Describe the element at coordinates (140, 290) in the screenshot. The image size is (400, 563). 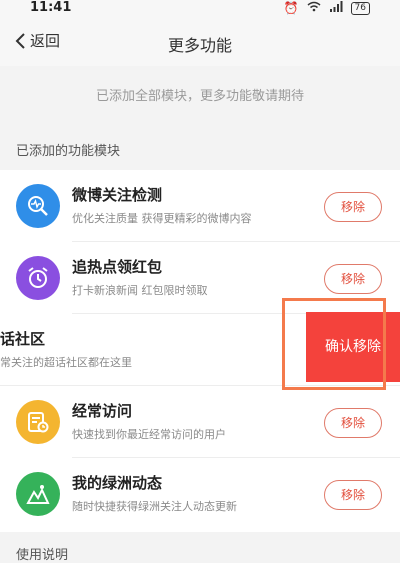
I see `module-desc: 打卡新浪新闻 红包限时领取` at that location.